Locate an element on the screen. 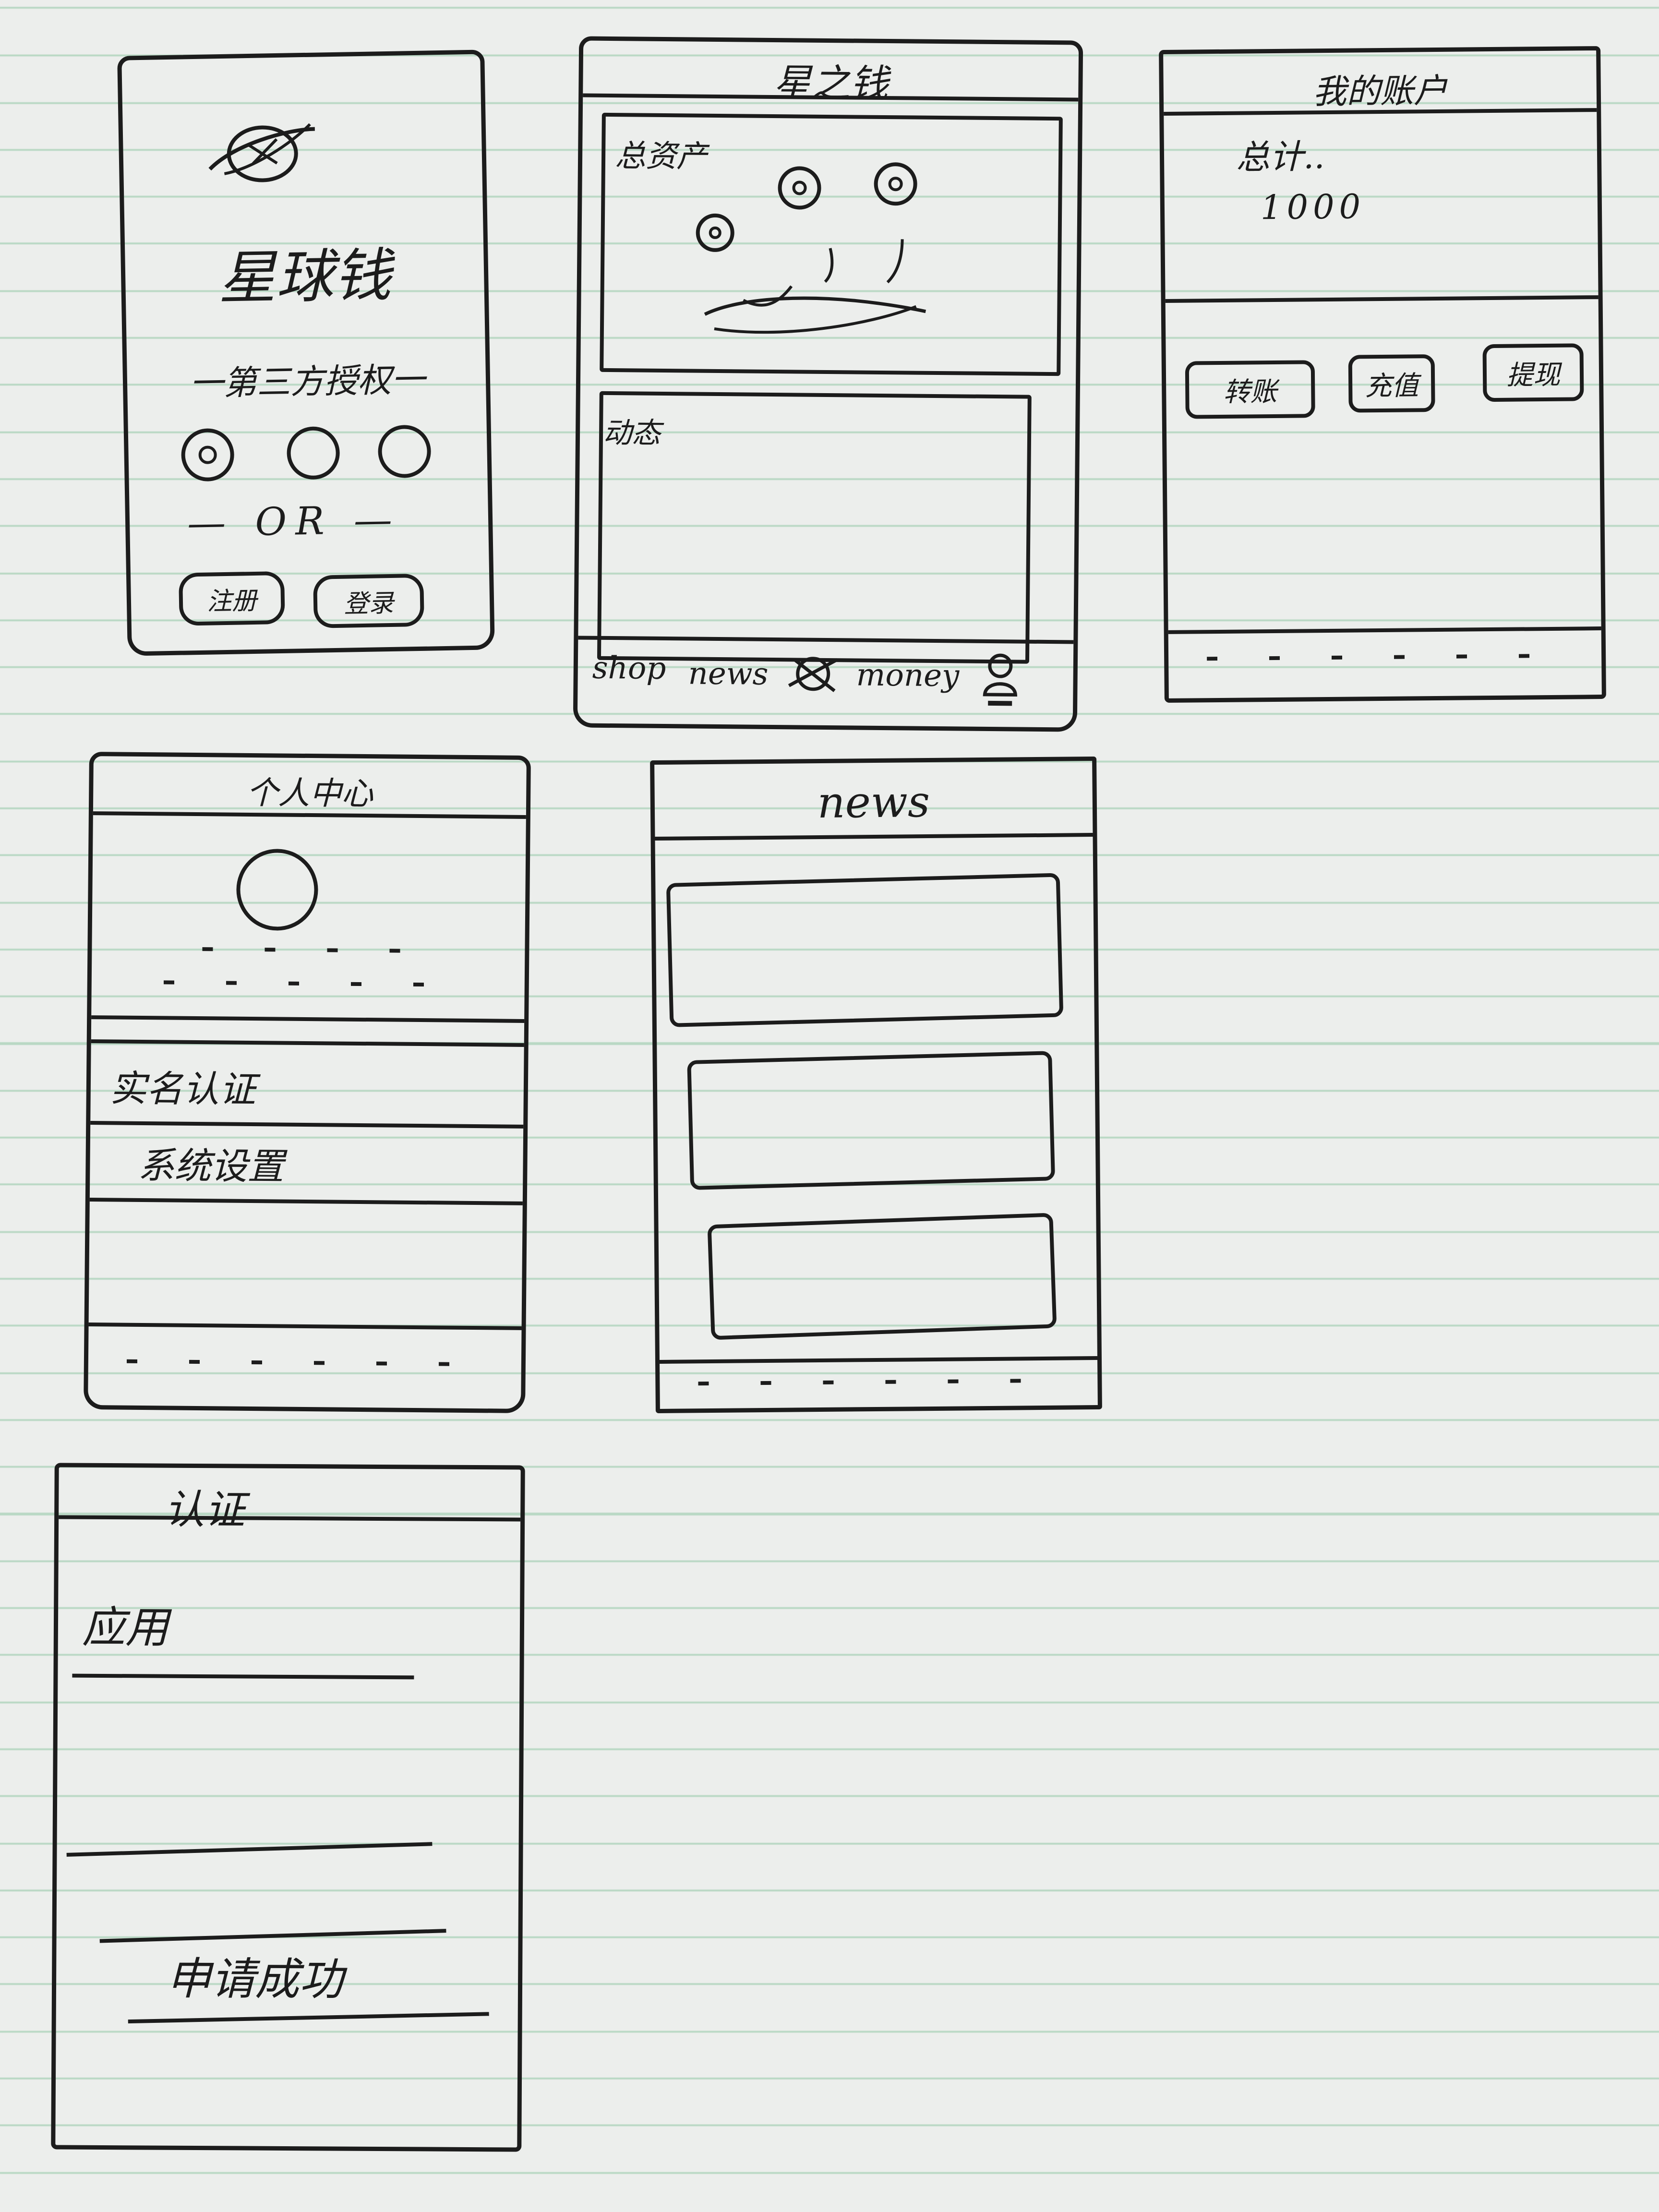 This screenshot has height=2212, width=1659. total-label: 总计.. is located at coordinates (1280, 157).